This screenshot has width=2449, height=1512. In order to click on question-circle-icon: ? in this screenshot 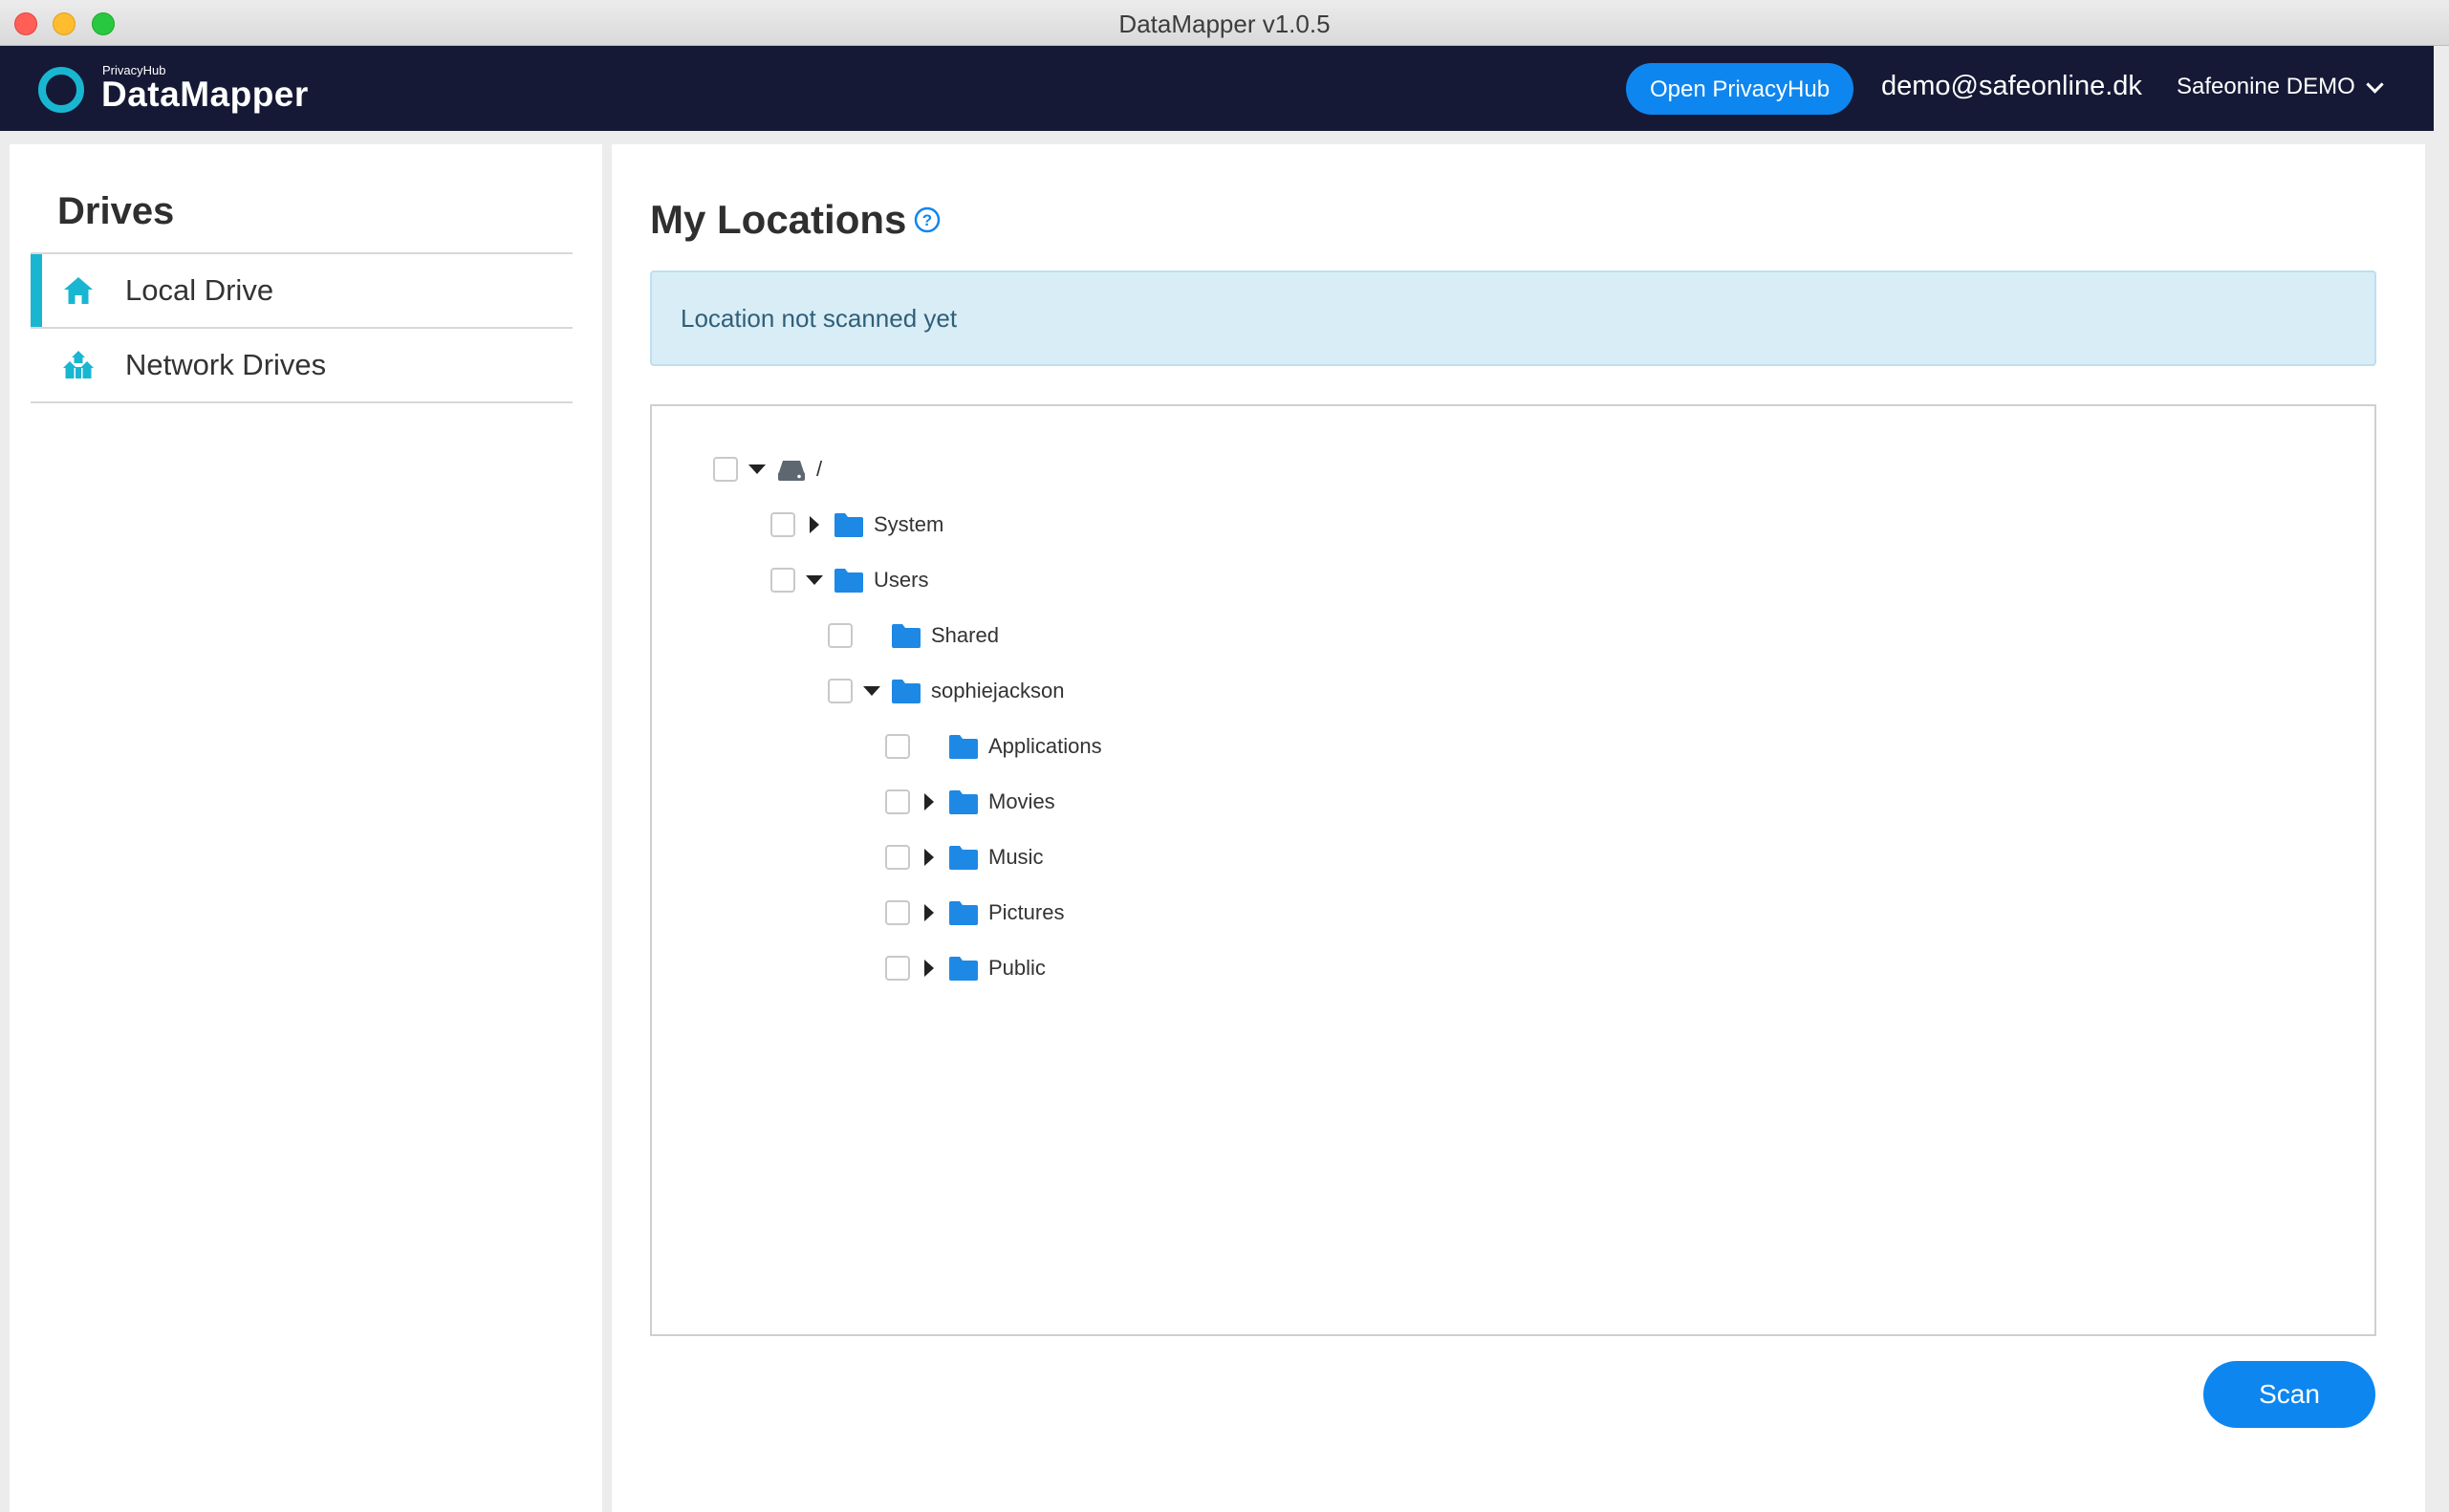, I will do `click(927, 219)`.